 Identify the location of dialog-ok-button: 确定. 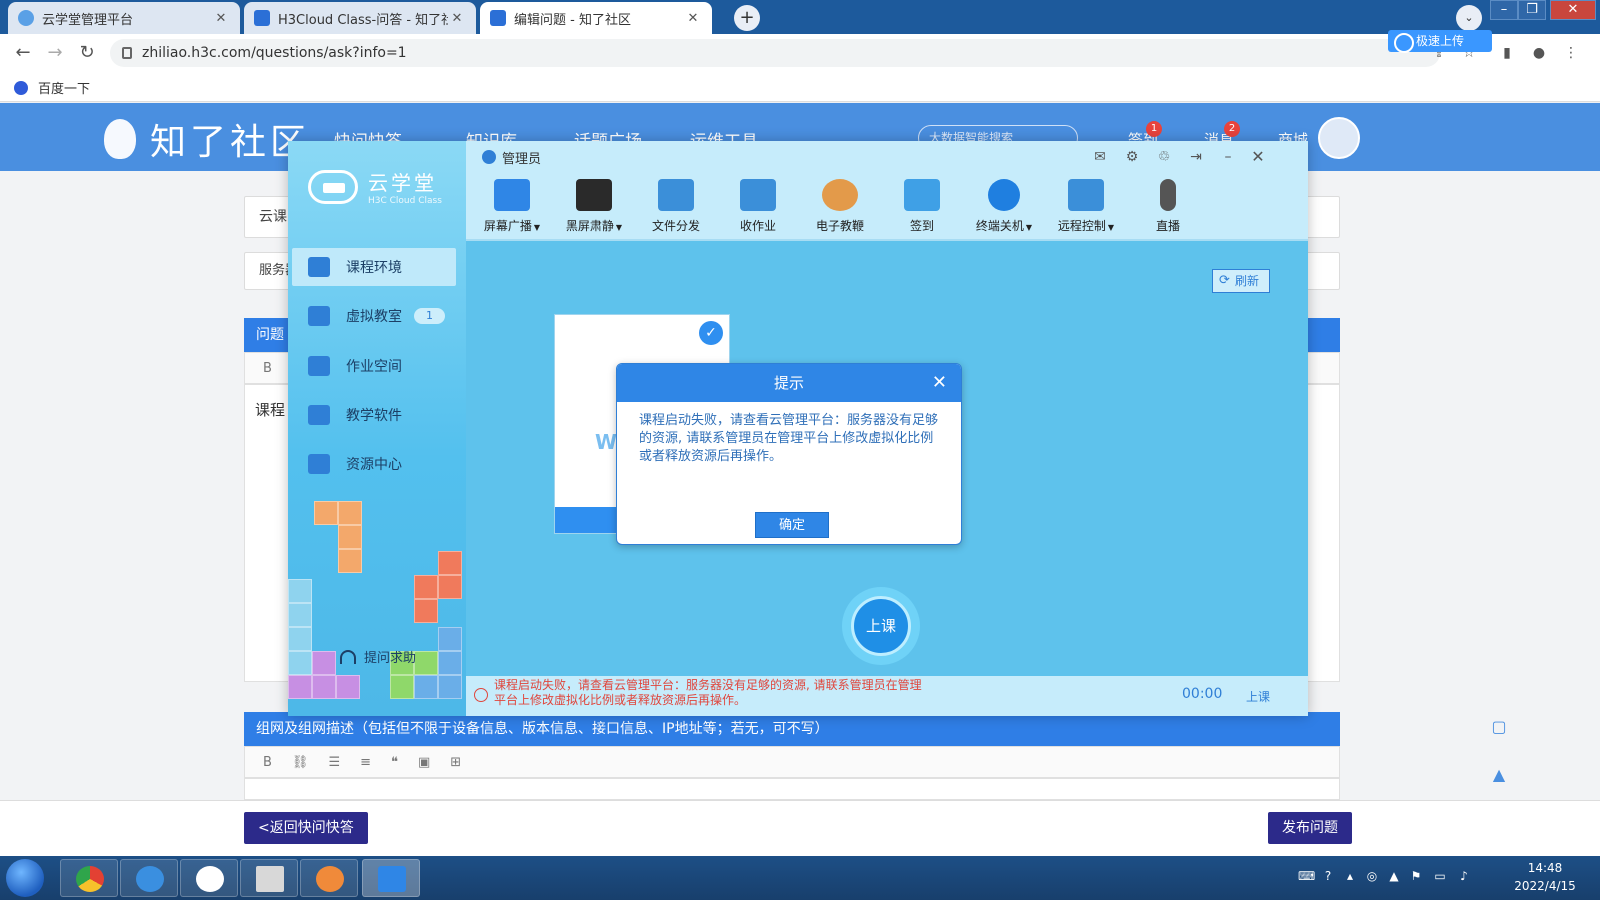
(792, 525).